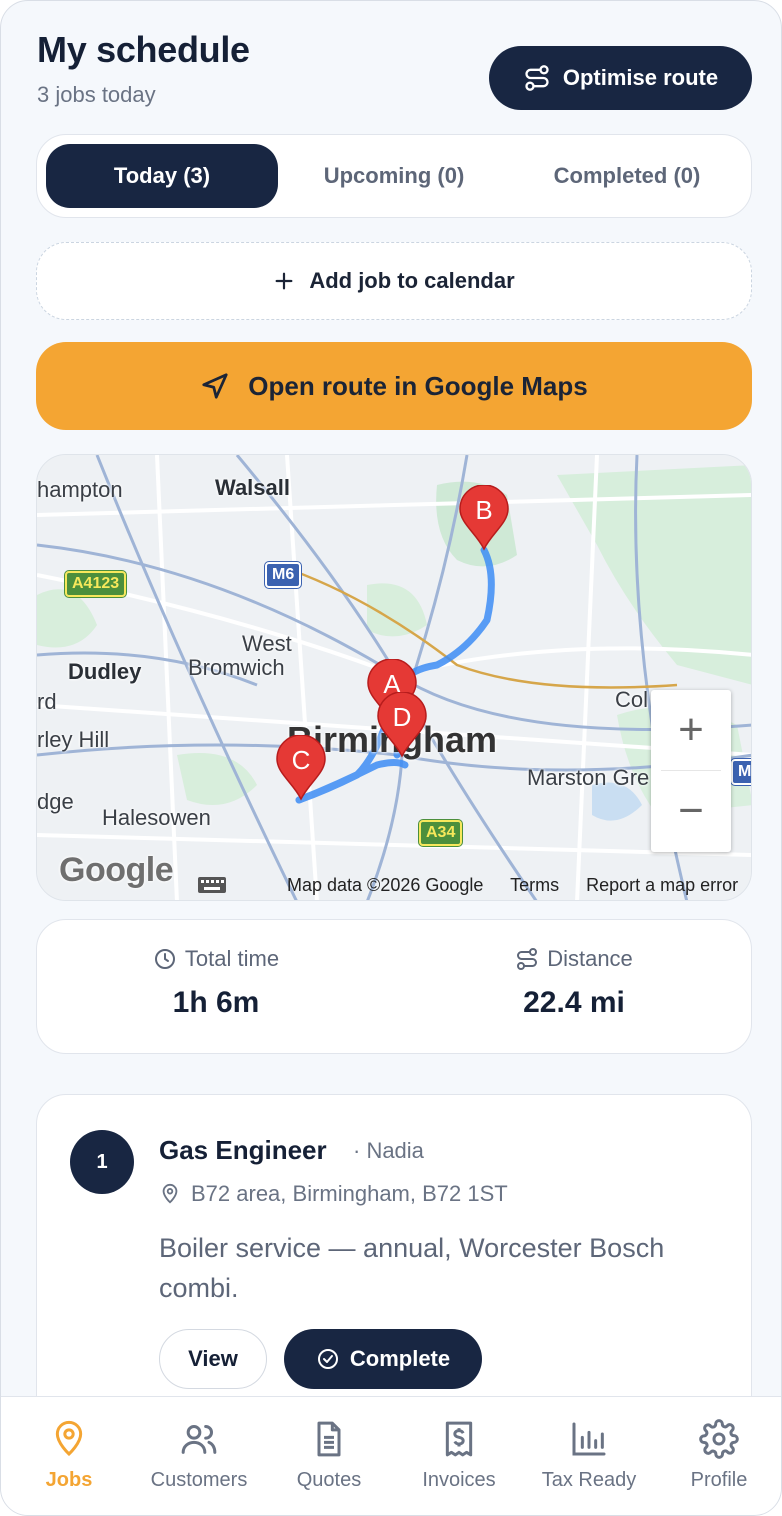 Image resolution: width=782 pixels, height=1516 pixels. What do you see at coordinates (640, 77) in the screenshot?
I see `optimise-route-label: Optimise route` at bounding box center [640, 77].